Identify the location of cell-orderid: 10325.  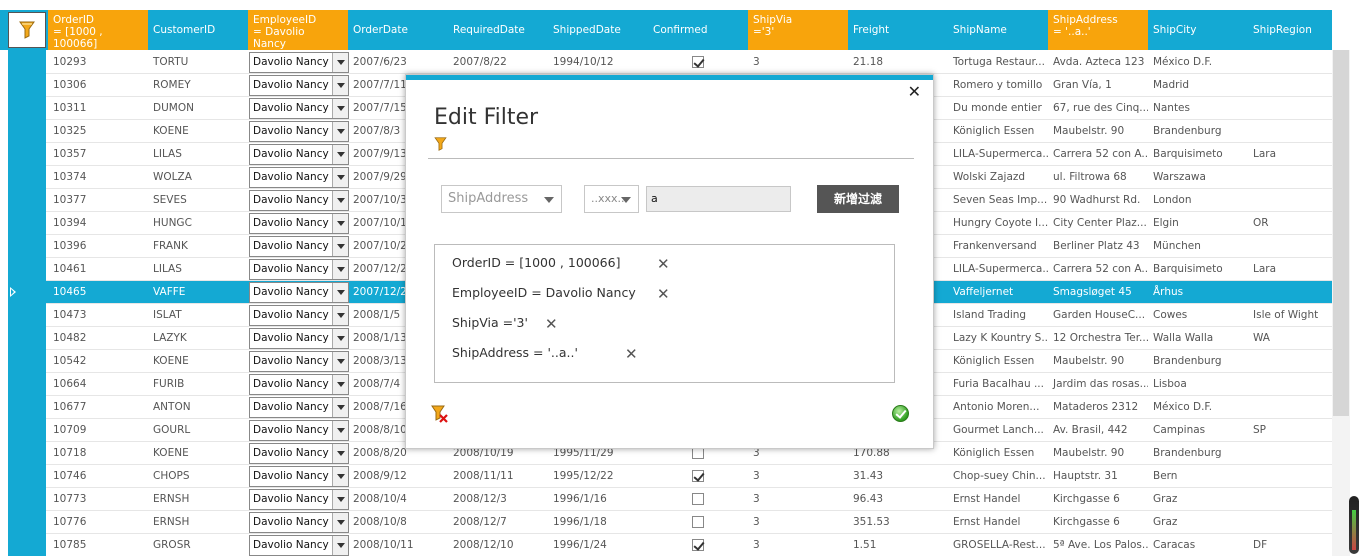
(70, 131).